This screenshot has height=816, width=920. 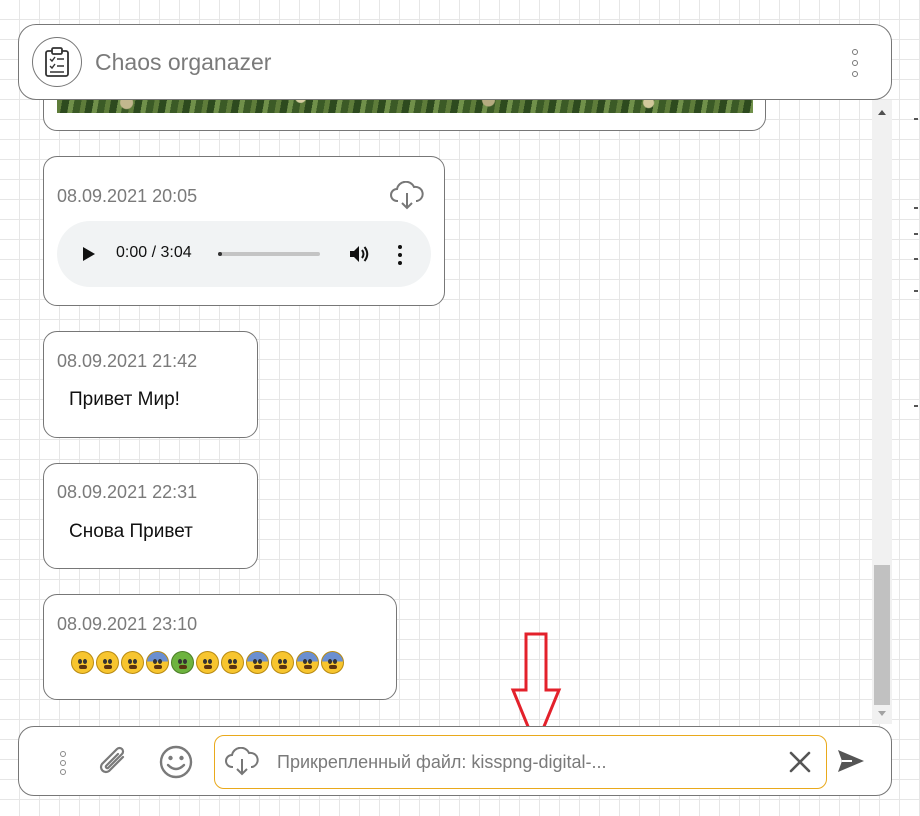 I want to click on play-icon, so click(x=89, y=254).